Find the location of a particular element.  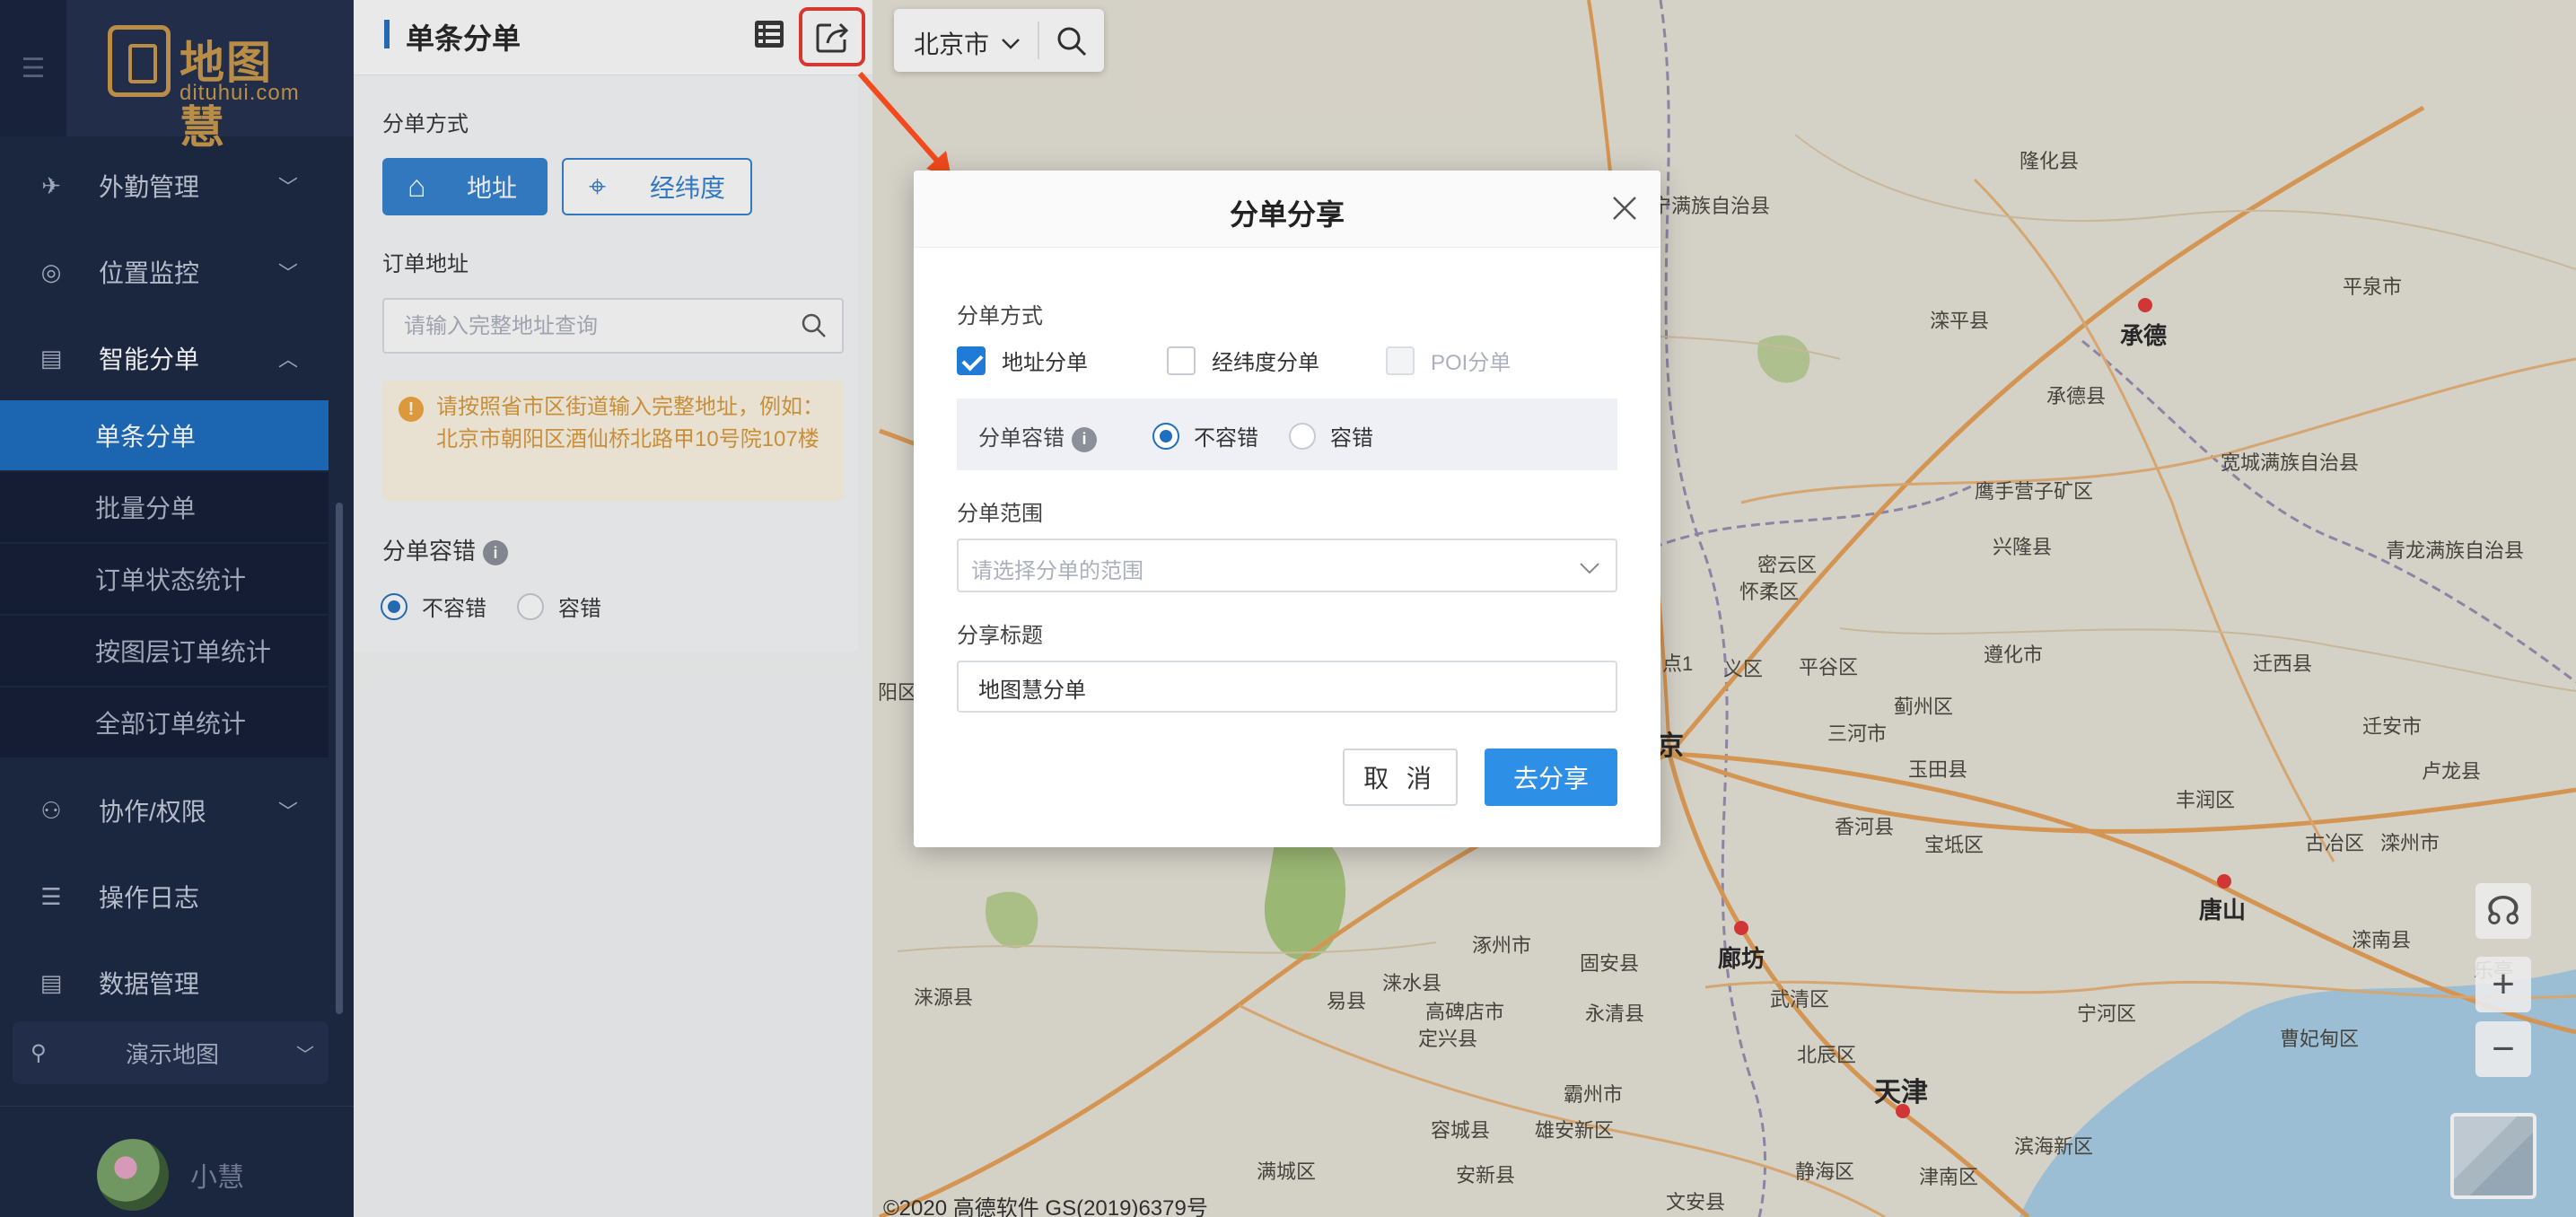

chevron-down-icon is located at coordinates (1589, 568).